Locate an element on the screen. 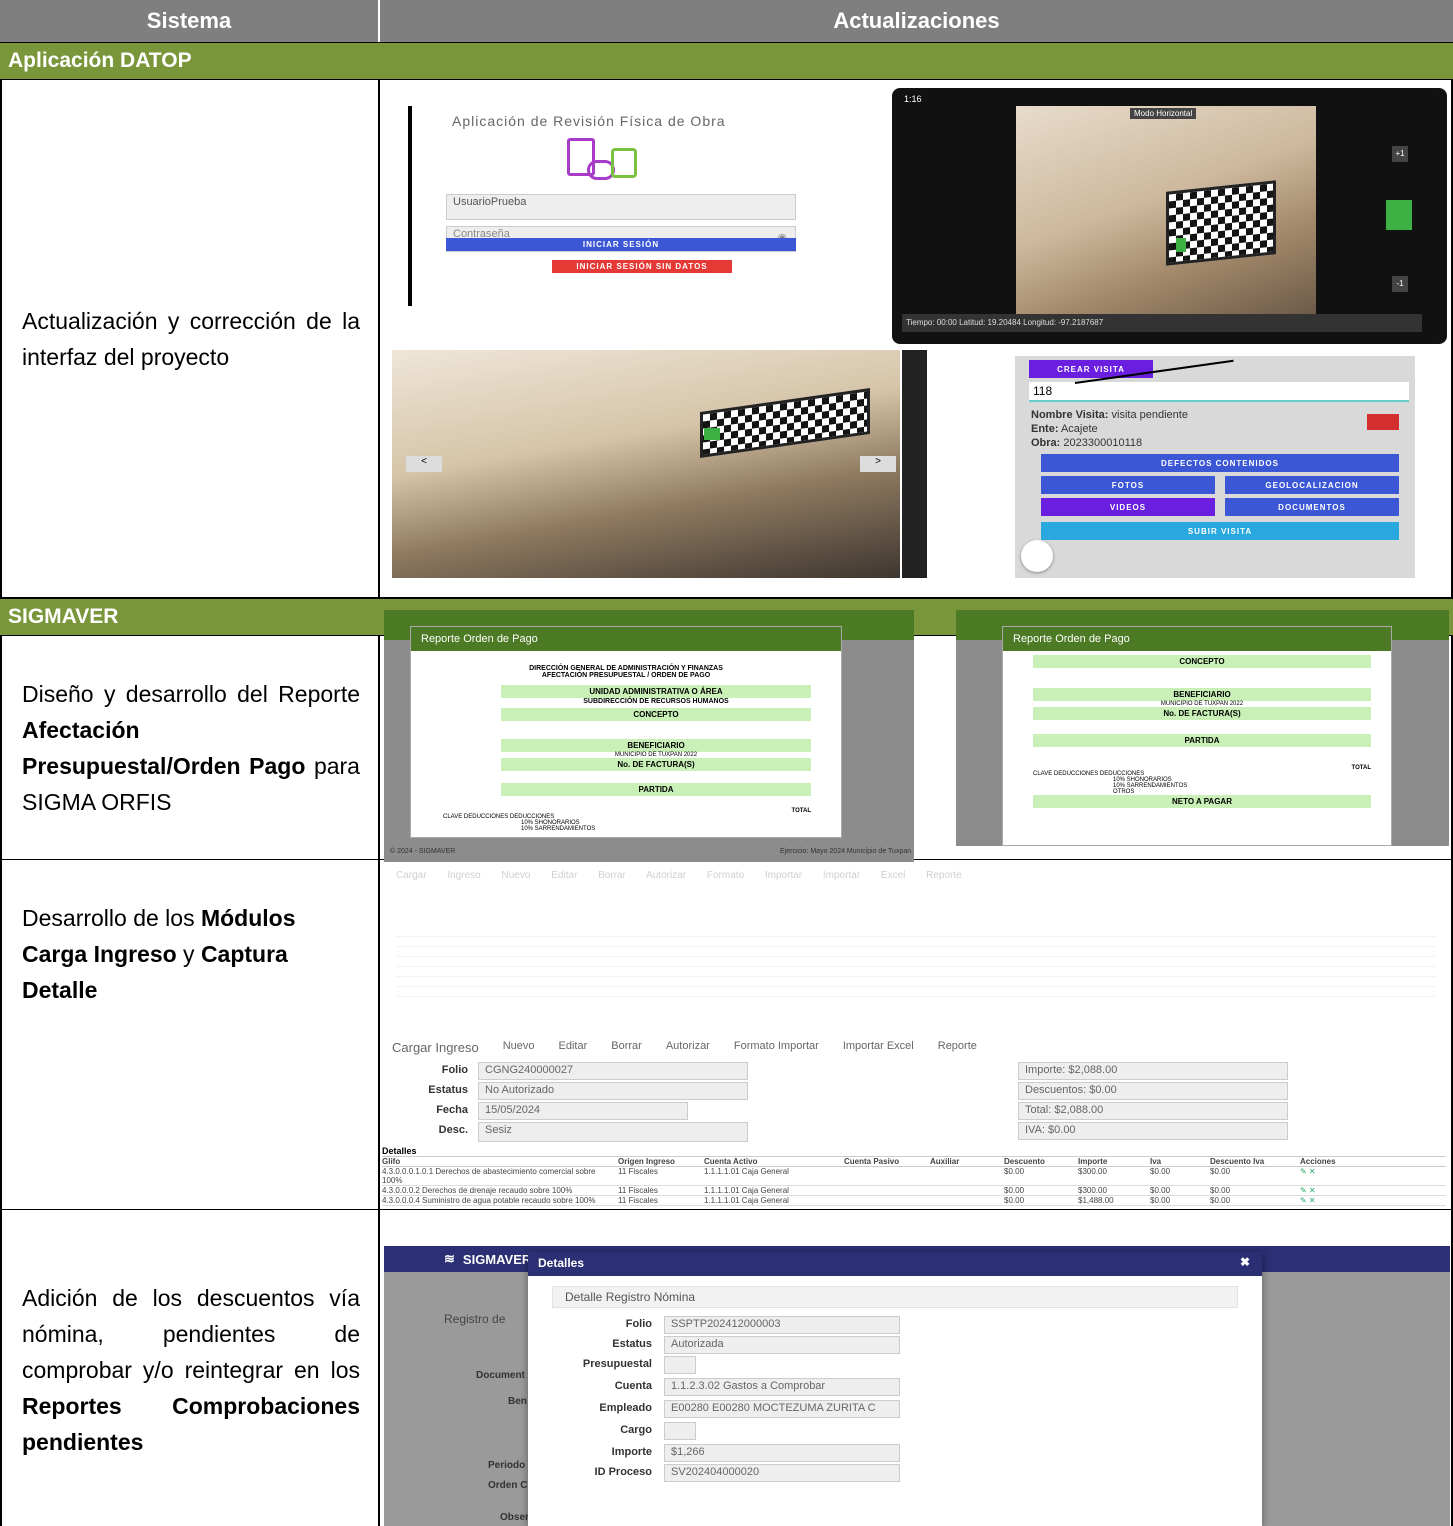 The image size is (1453, 1526). defects-button: DEFECTOS CONTENIDOS is located at coordinates (1220, 463).